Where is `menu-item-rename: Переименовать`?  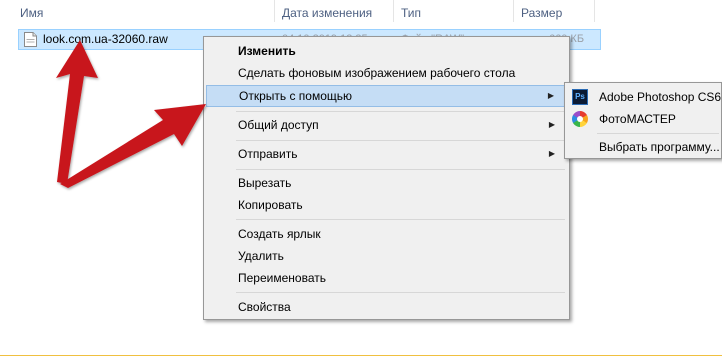 menu-item-rename: Переименовать is located at coordinates (385, 278).